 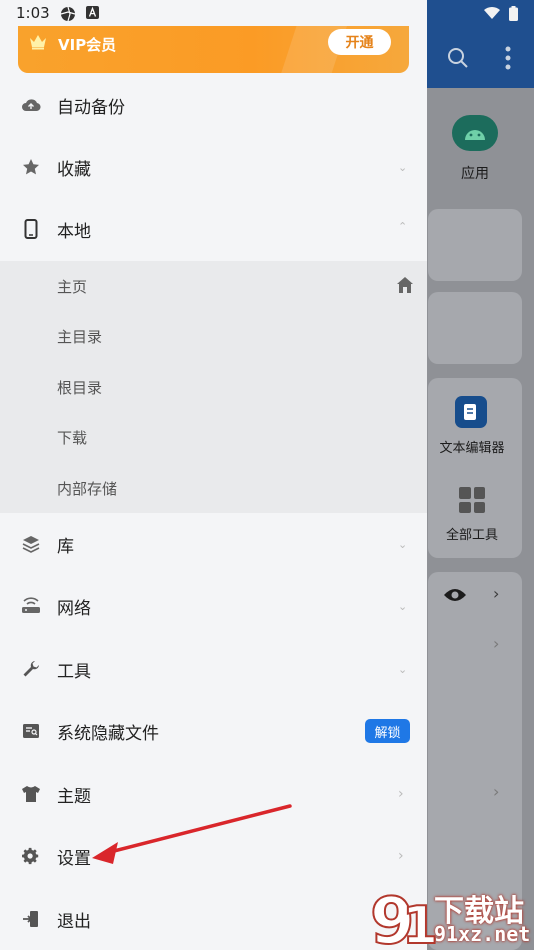 What do you see at coordinates (31, 606) in the screenshot?
I see `router-icon` at bounding box center [31, 606].